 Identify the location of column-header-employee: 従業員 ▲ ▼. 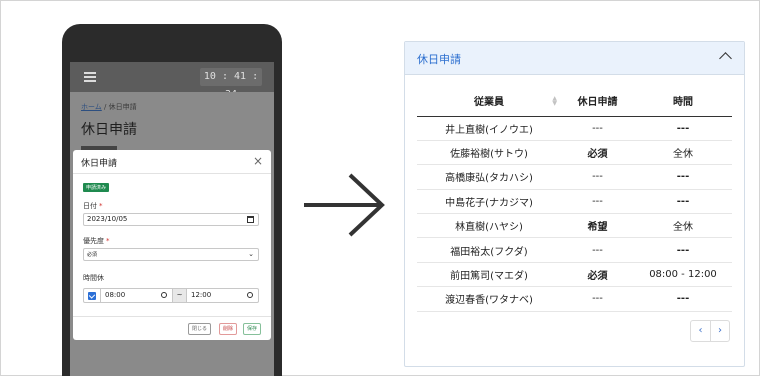
(489, 101).